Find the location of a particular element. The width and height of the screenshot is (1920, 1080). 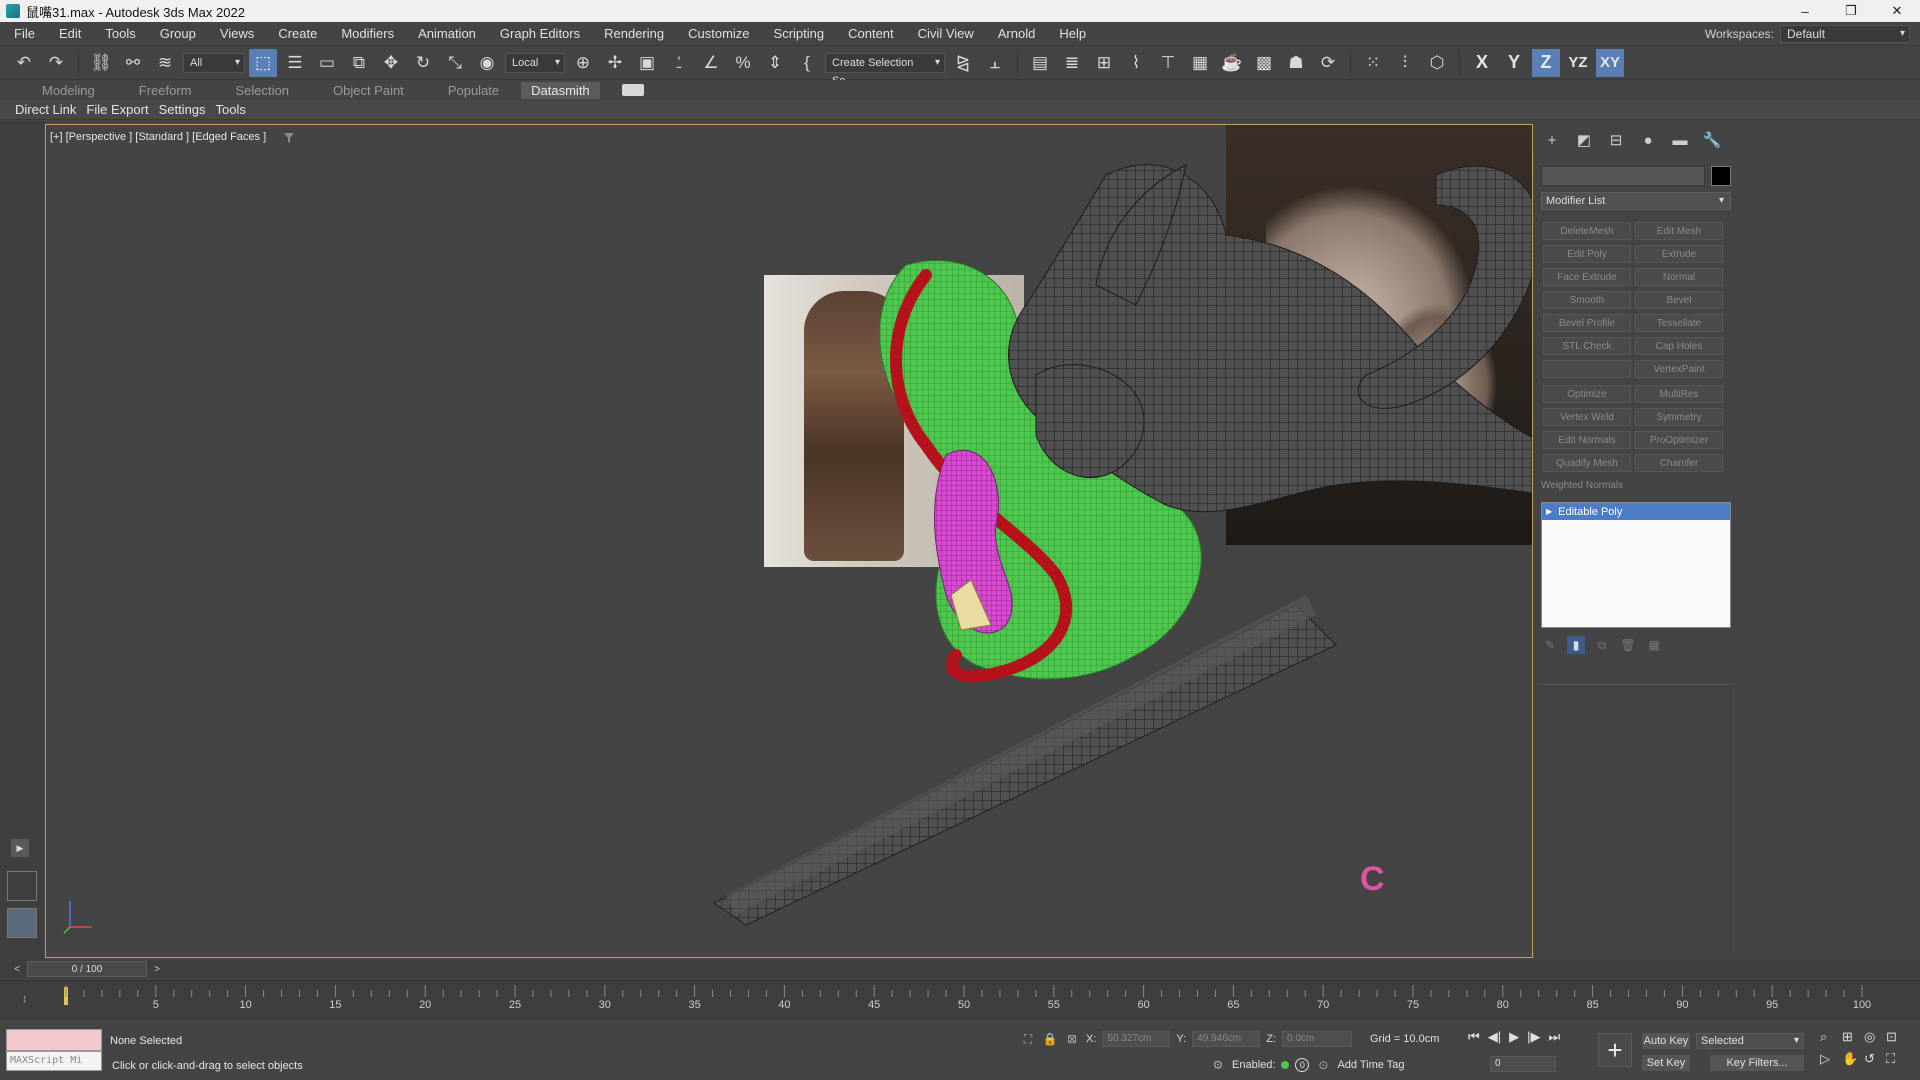

menu-file: File is located at coordinates (23, 33).